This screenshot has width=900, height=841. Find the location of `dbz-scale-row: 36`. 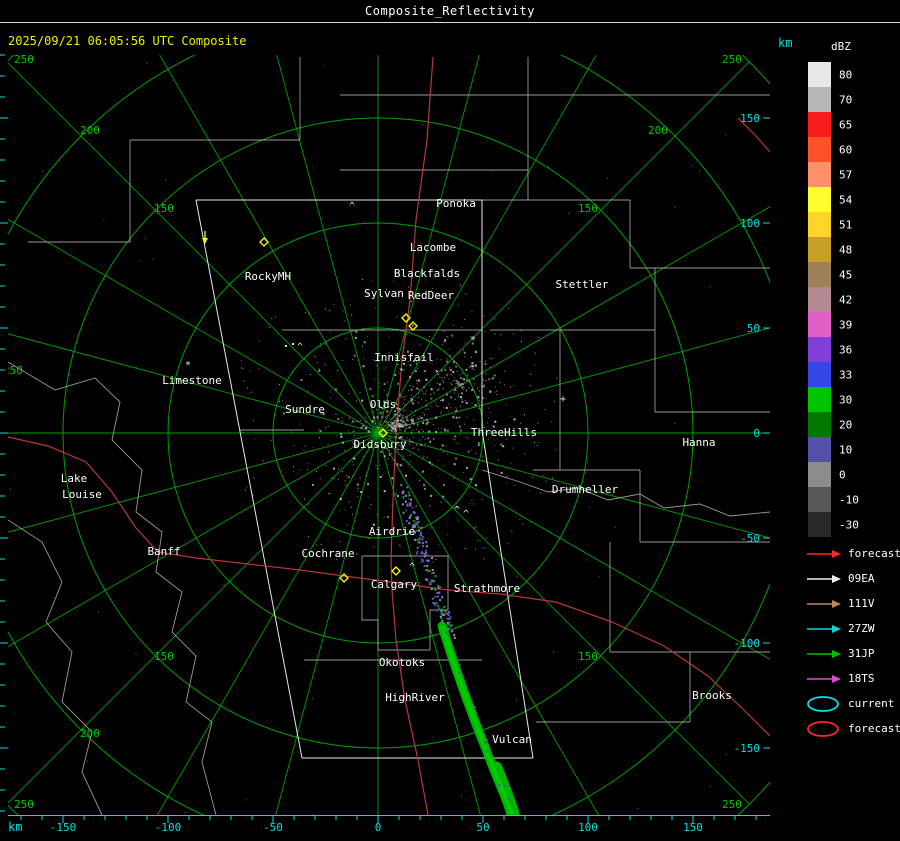

dbz-scale-row: 36 is located at coordinates (854, 349).